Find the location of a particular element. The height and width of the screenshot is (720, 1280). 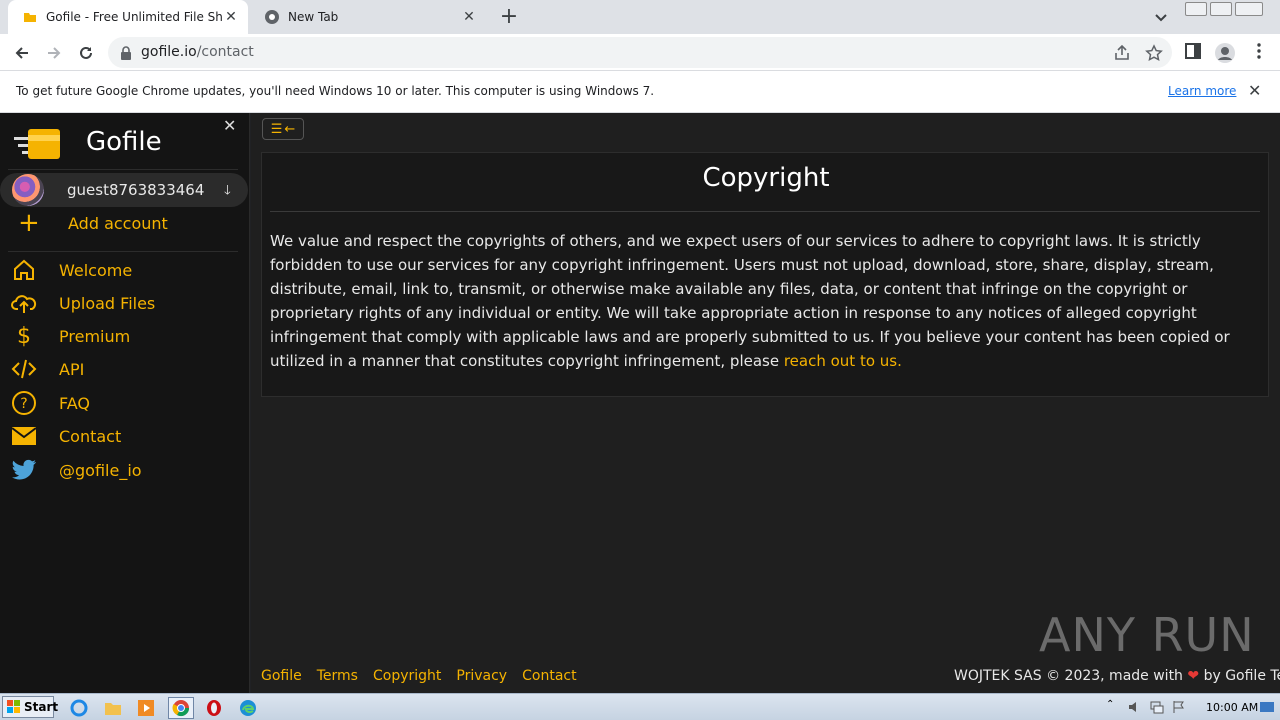

action-center-flag-icon is located at coordinates (1179, 706).